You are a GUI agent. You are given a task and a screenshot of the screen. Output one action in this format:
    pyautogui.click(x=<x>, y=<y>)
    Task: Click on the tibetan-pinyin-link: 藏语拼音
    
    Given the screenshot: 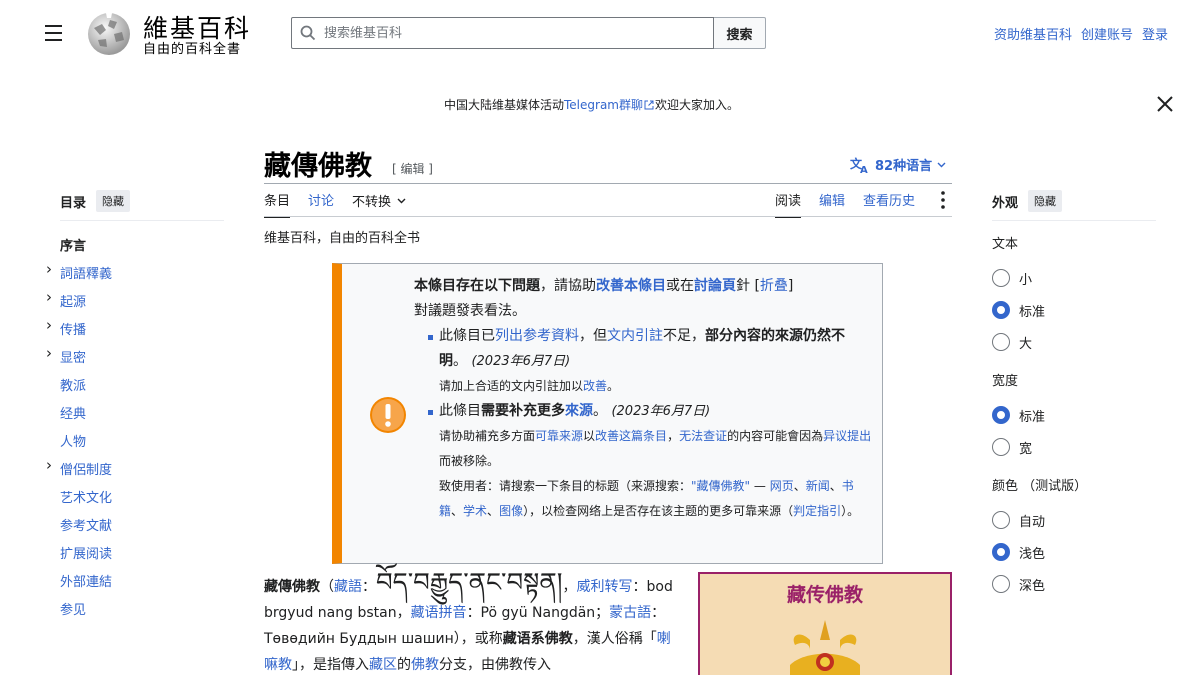 What is the action you would take?
    pyautogui.click(x=439, y=613)
    